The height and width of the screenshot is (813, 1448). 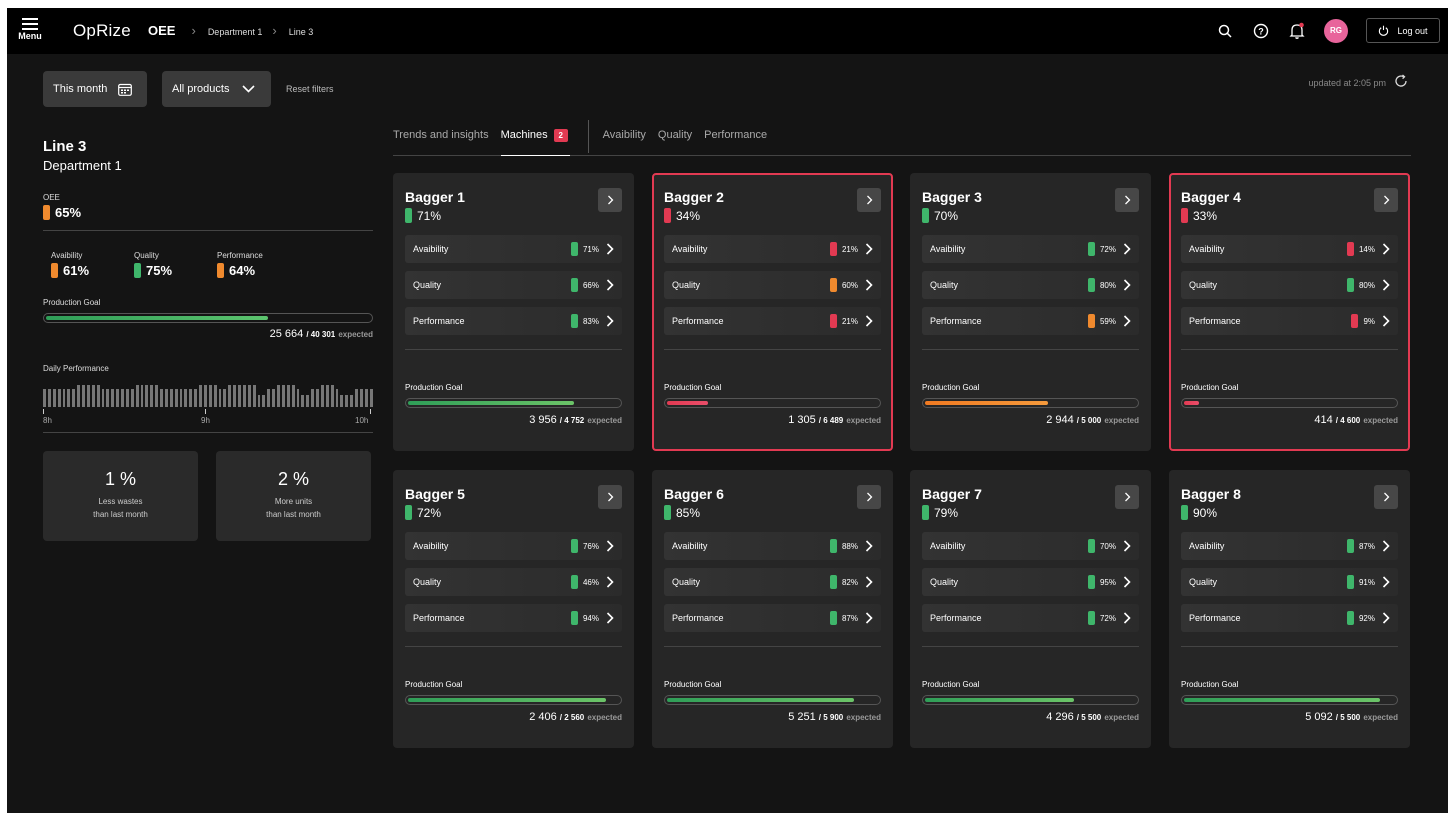 I want to click on machine-card-4: Bagger 4 33% Avaibility 14% Quality 80%, so click(x=1289, y=312).